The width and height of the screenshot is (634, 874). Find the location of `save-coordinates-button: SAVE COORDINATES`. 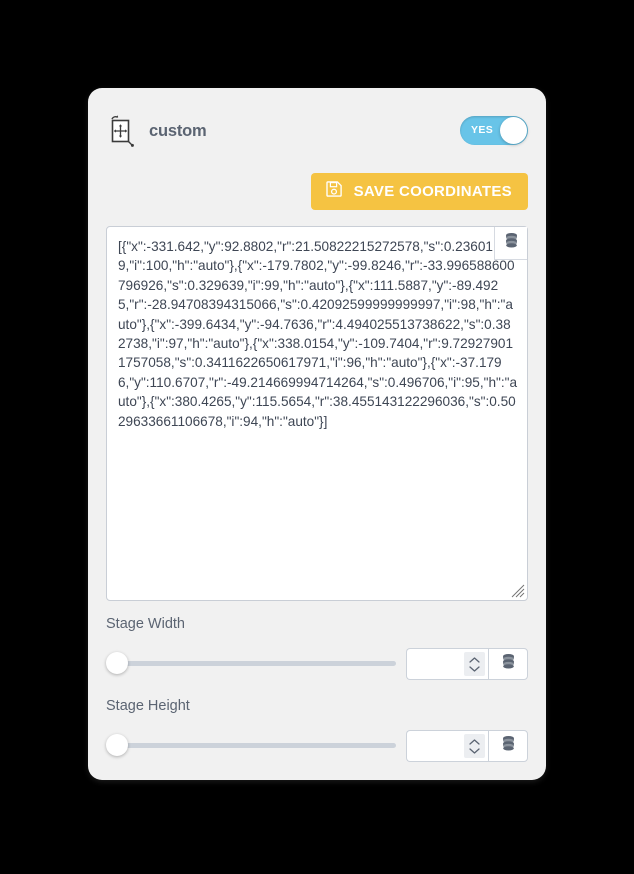

save-coordinates-button: SAVE COORDINATES is located at coordinates (419, 191).